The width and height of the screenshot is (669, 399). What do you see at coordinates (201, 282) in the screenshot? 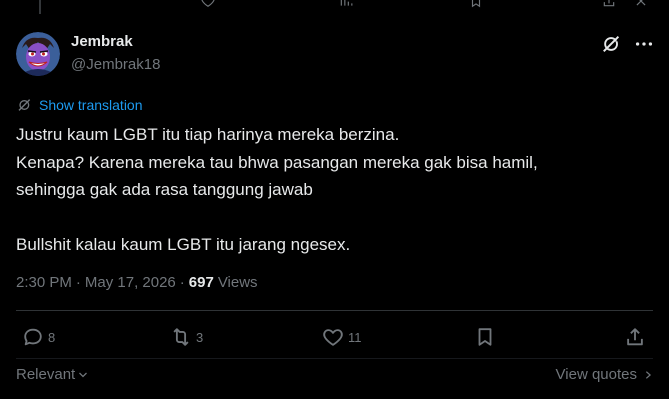
I see `views-count: 697` at bounding box center [201, 282].